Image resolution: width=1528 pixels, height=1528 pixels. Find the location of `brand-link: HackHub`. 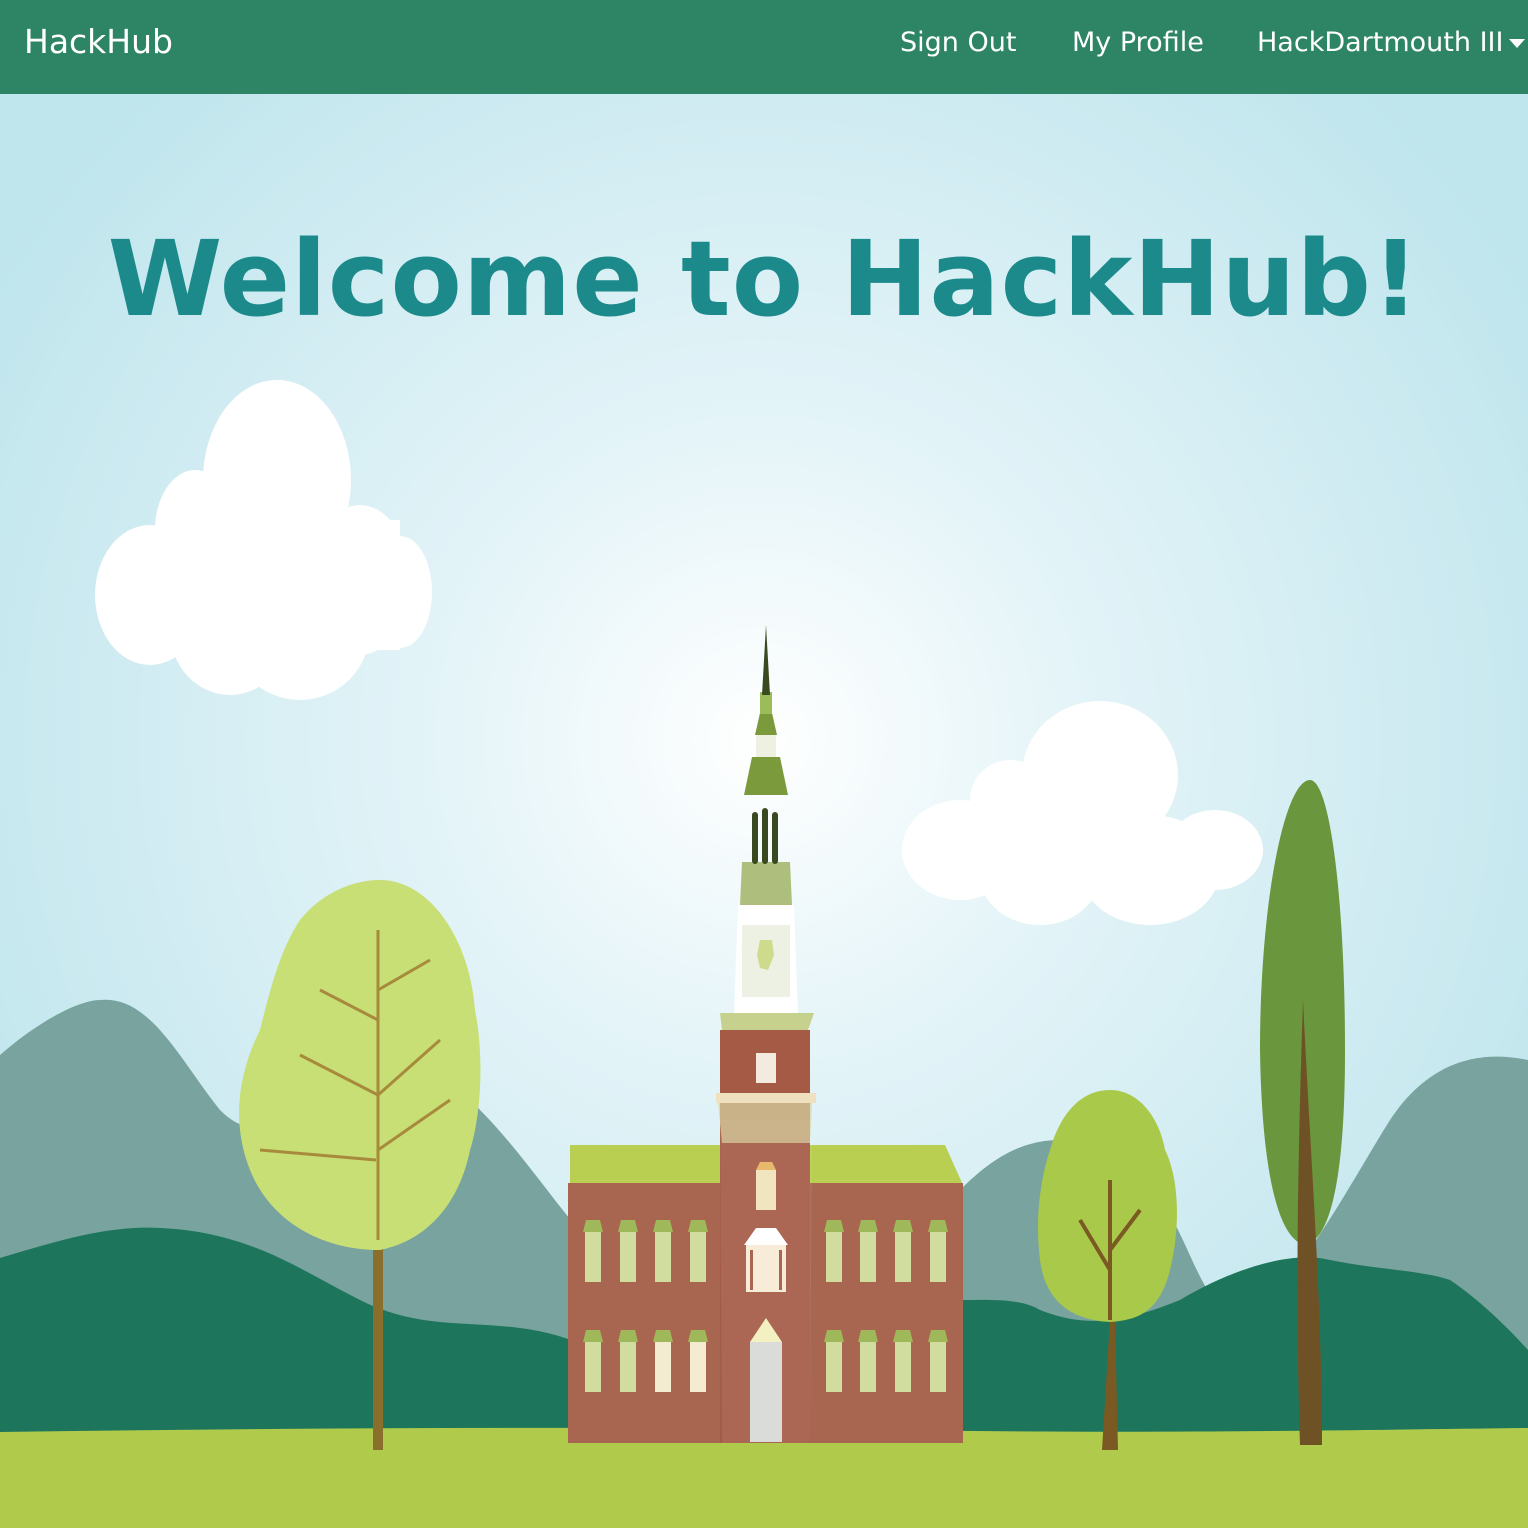

brand-link: HackHub is located at coordinates (98, 42).